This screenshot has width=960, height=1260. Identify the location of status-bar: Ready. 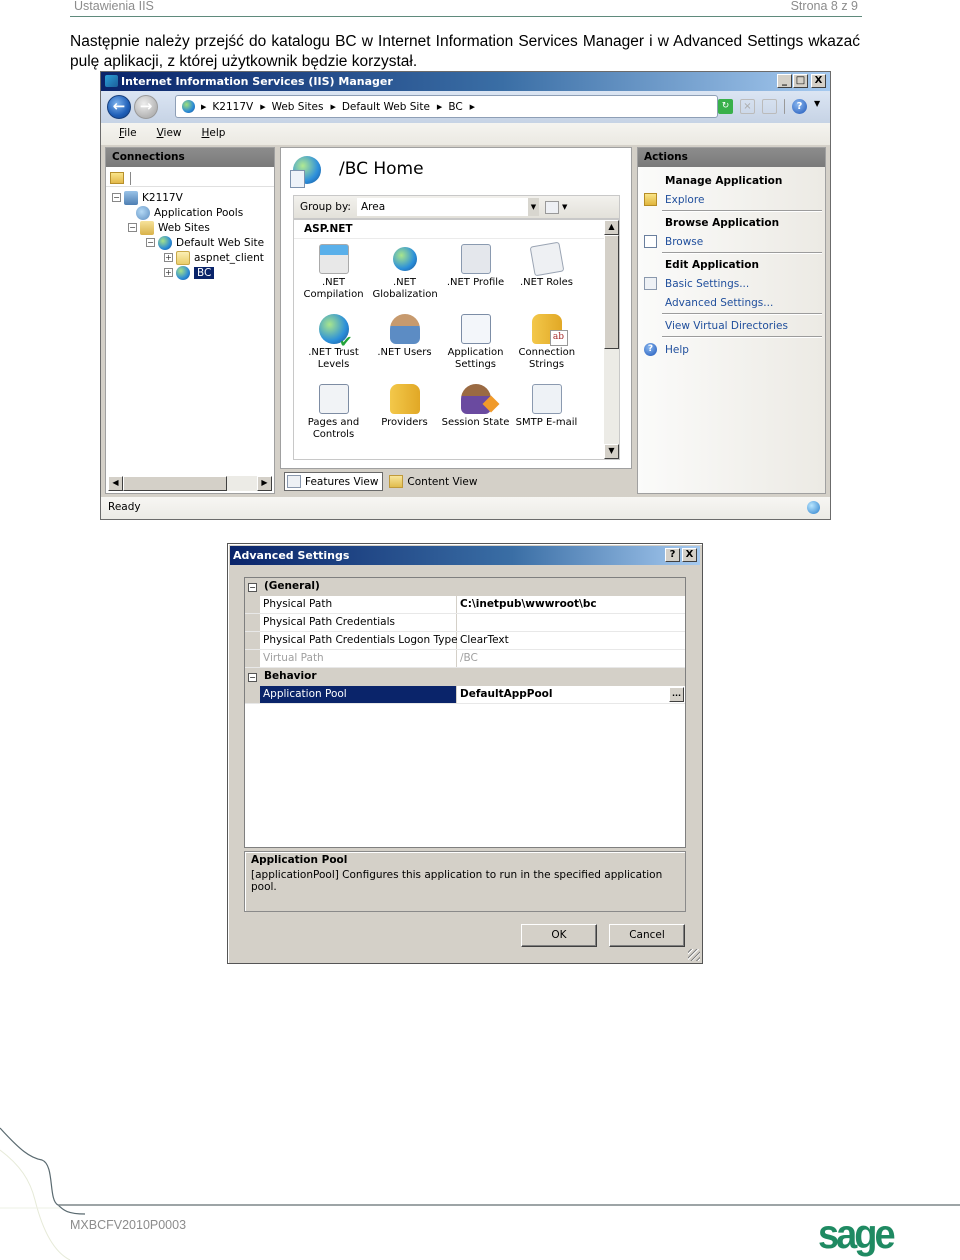
(465, 508).